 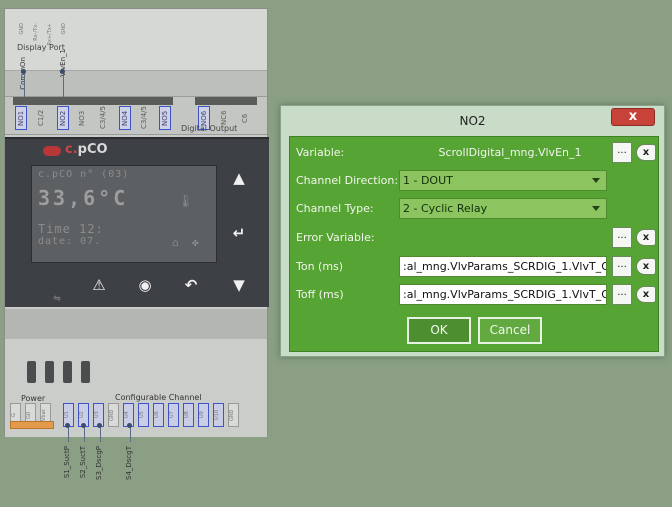 I want to click on ton-input: :al_mng.VlvParams_SCRDIG_1.VlvT_On, so click(x=503, y=266).